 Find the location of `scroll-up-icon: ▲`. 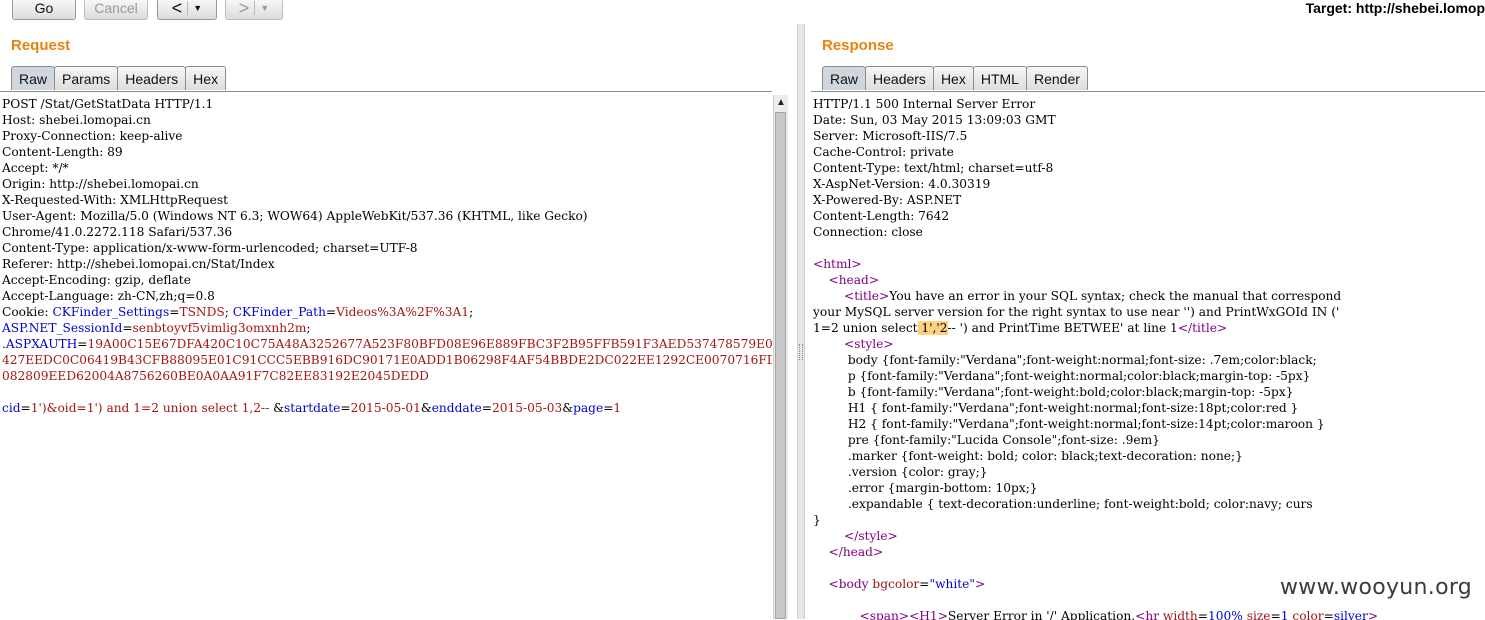

scroll-up-icon: ▲ is located at coordinates (781, 103).